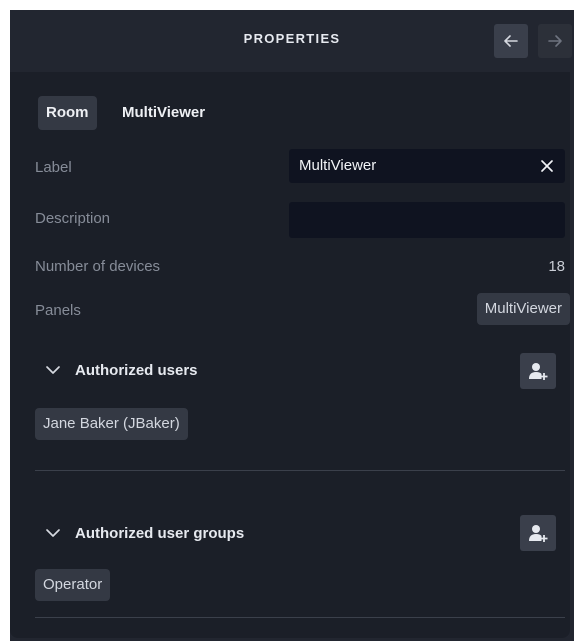 Image resolution: width=574 pixels, height=641 pixels. What do you see at coordinates (338, 165) in the screenshot?
I see `label-input-value: MultiViewer` at bounding box center [338, 165].